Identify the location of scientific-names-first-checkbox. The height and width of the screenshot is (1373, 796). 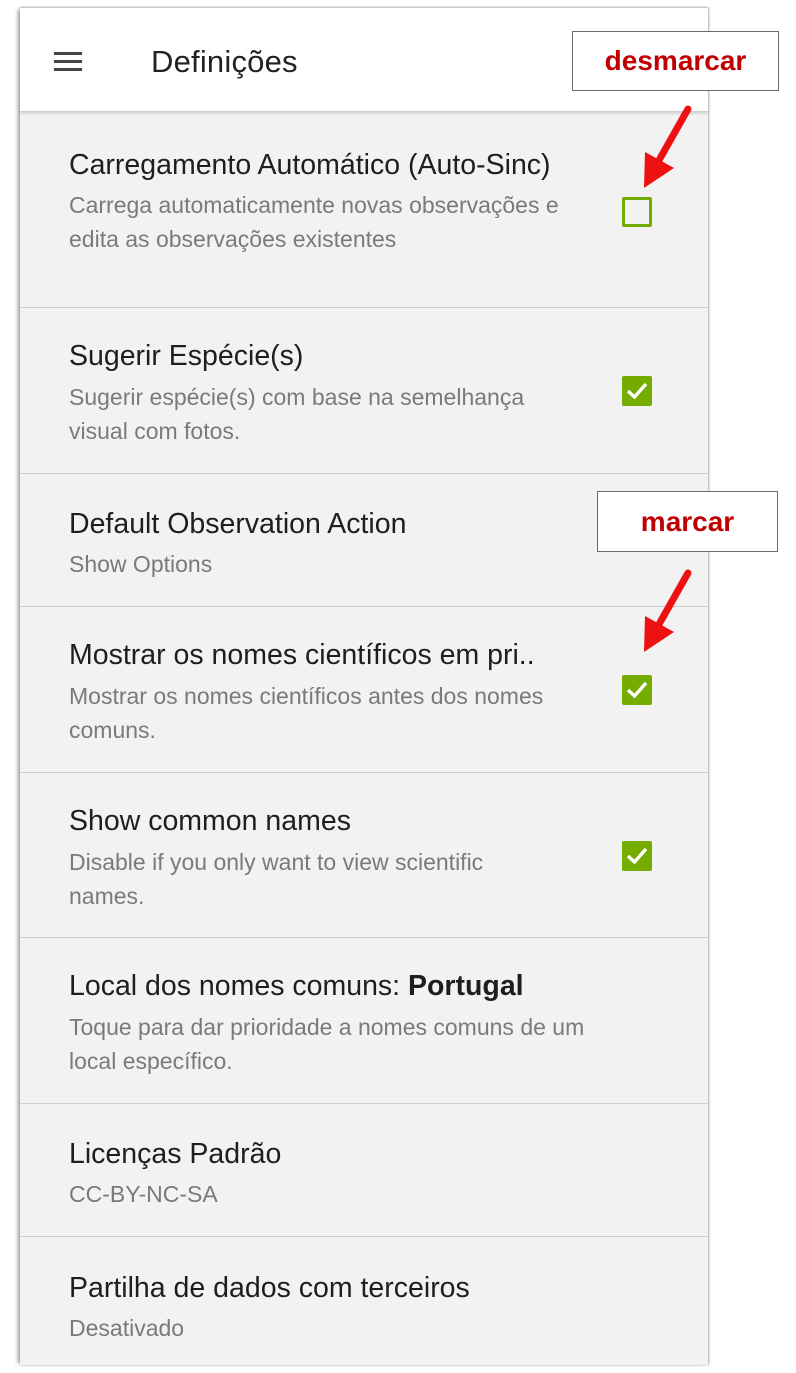
(637, 690).